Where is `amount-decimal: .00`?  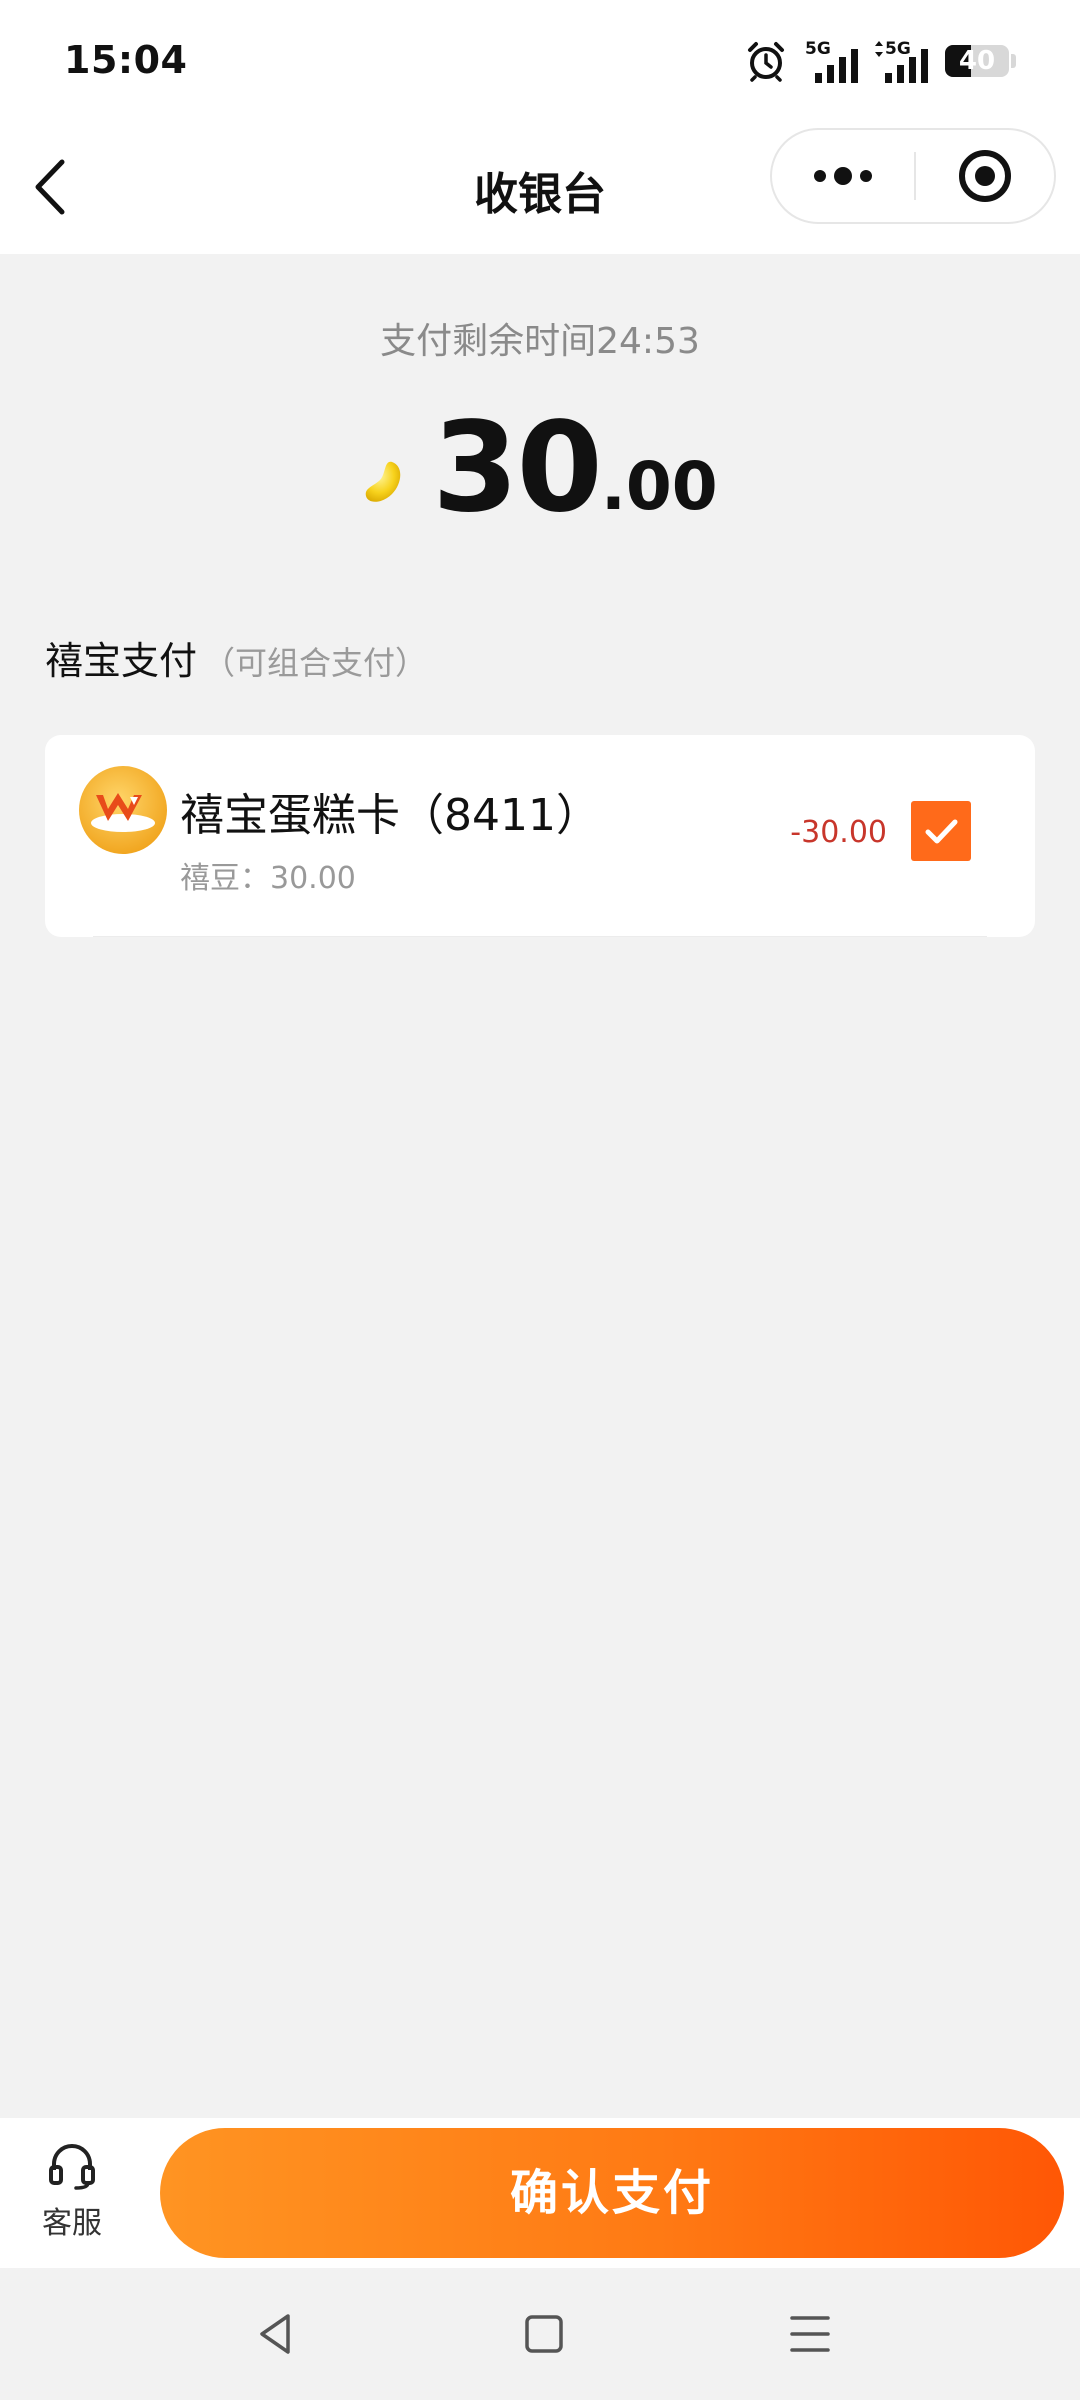
amount-decimal: .00 is located at coordinates (659, 486).